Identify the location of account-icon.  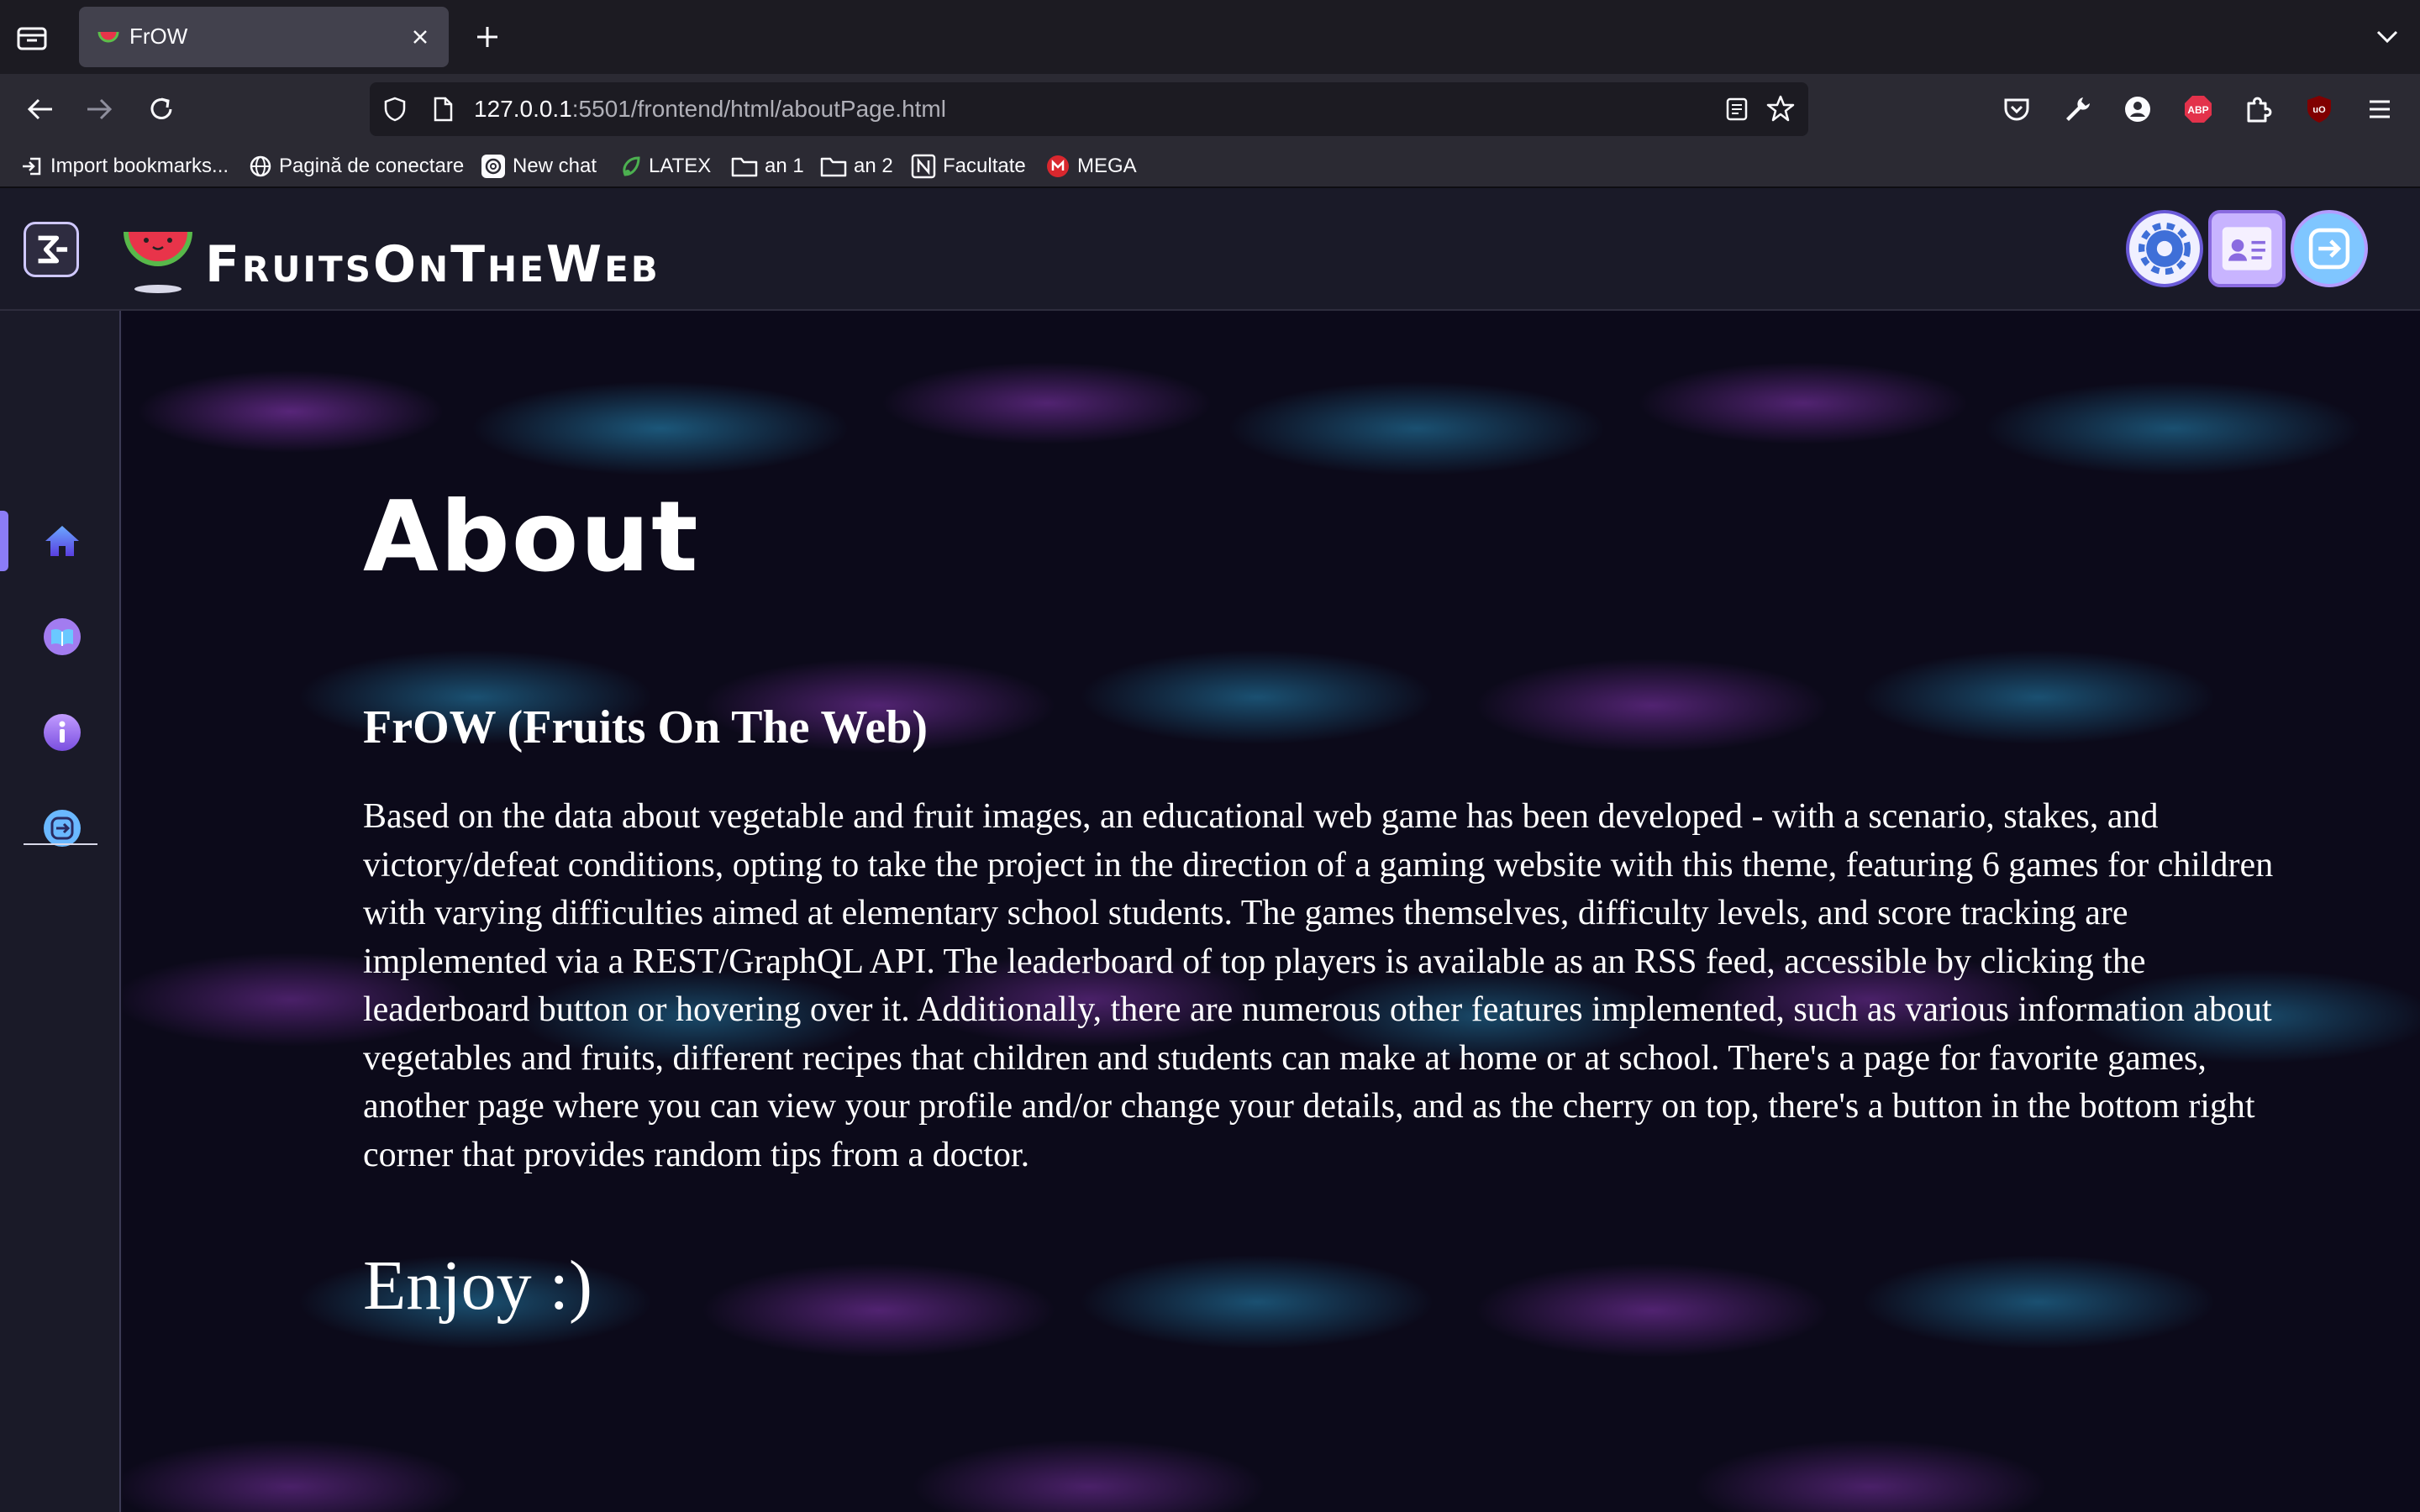
(2137, 109).